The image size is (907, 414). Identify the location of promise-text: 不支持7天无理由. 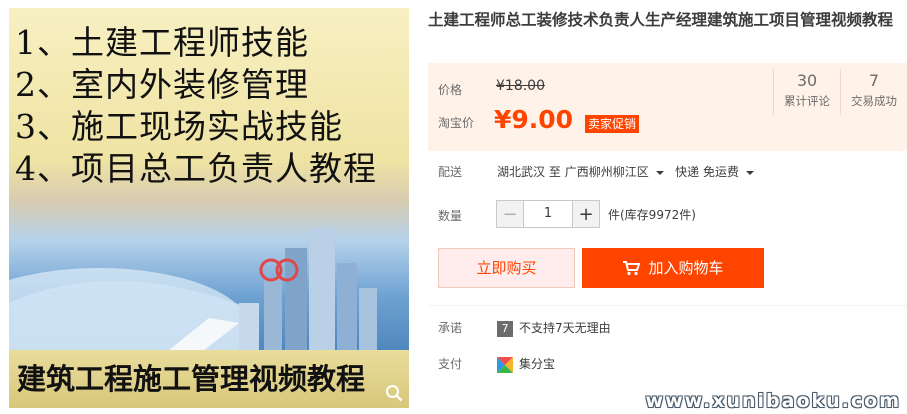
(565, 328).